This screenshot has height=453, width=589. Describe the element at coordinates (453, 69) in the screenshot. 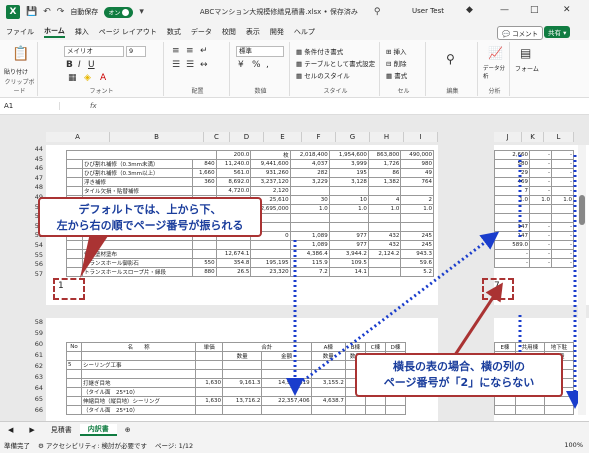

I see `editing-group: ⚲ 編集` at that location.